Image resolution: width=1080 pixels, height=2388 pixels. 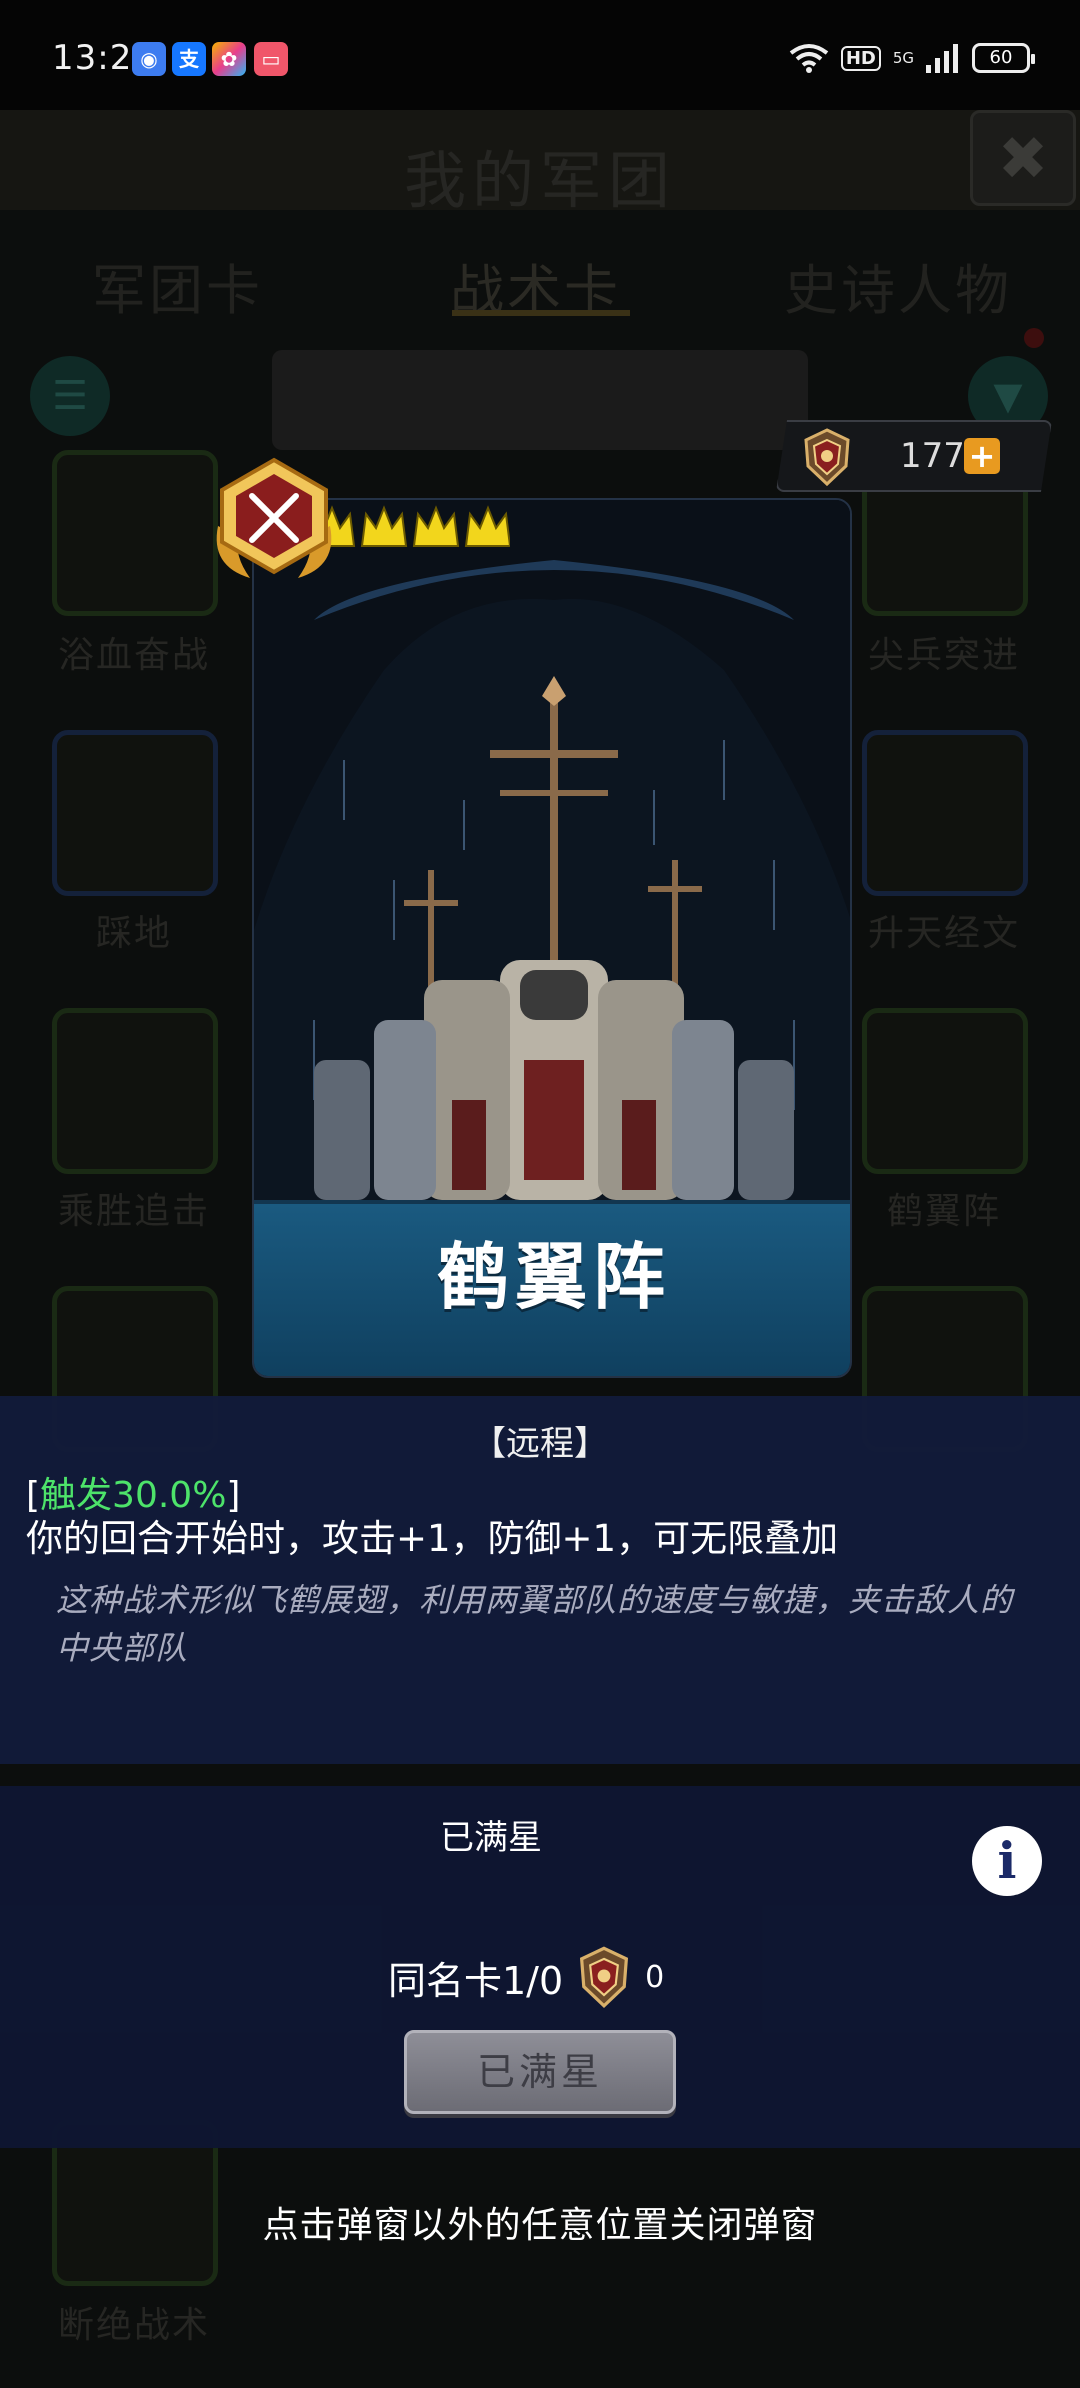 I want to click on alipay-notification-icon: 支, so click(x=189, y=59).